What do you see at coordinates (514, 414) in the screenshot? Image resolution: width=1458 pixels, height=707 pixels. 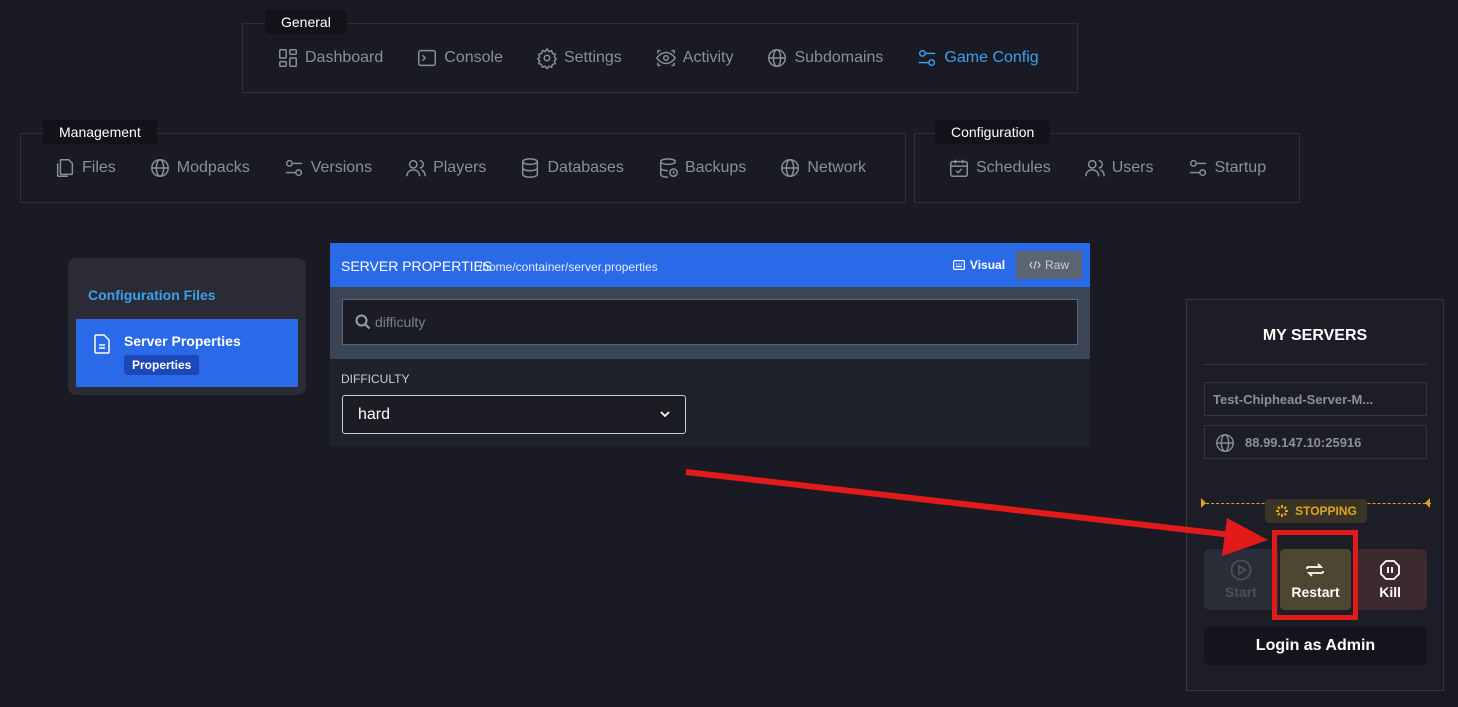 I see `difficulty-select: hard` at bounding box center [514, 414].